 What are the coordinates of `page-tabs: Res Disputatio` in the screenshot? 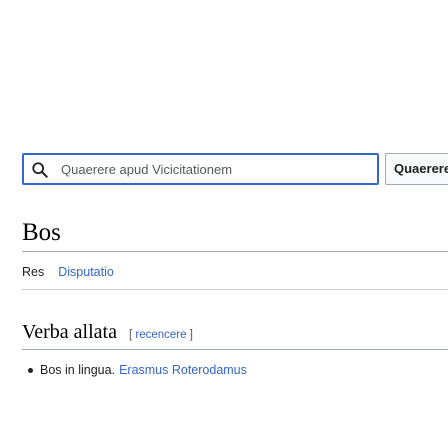 It's located at (68, 272).